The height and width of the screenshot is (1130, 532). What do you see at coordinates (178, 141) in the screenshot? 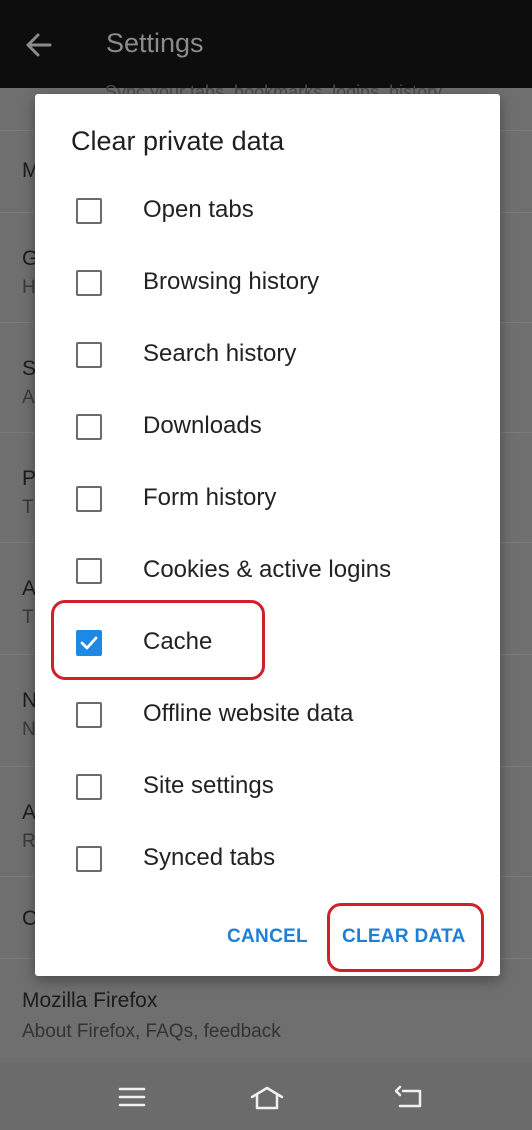
I see `dialog-title: Clear private data` at bounding box center [178, 141].